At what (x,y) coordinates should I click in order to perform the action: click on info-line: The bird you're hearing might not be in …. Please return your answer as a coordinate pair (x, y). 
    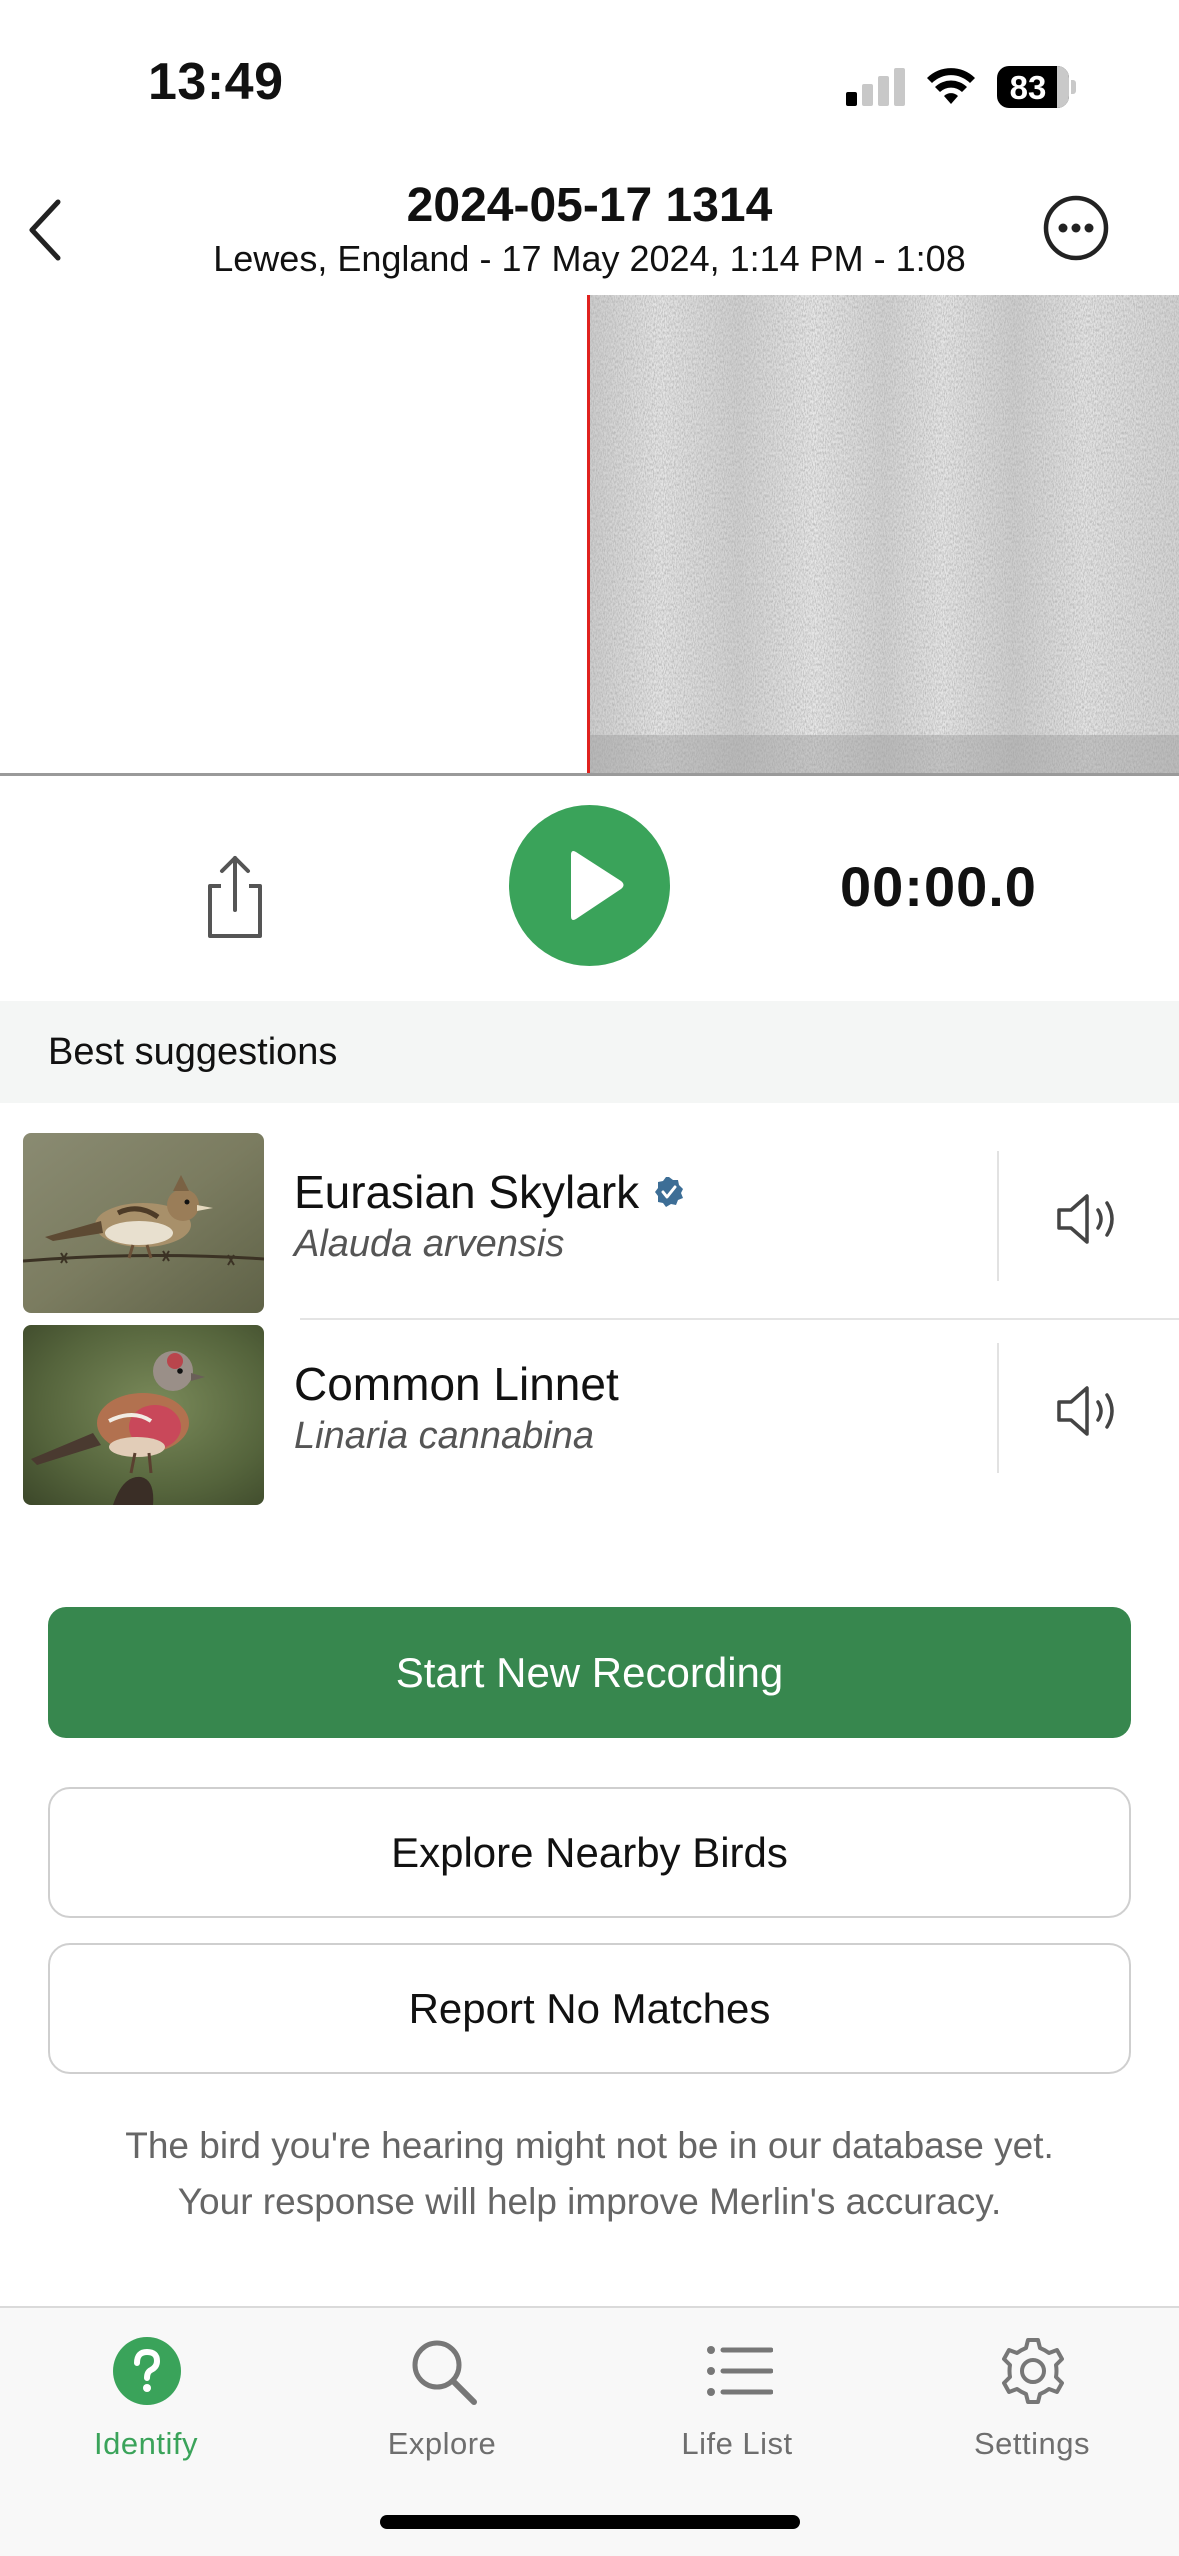
    Looking at the image, I should click on (589, 2145).